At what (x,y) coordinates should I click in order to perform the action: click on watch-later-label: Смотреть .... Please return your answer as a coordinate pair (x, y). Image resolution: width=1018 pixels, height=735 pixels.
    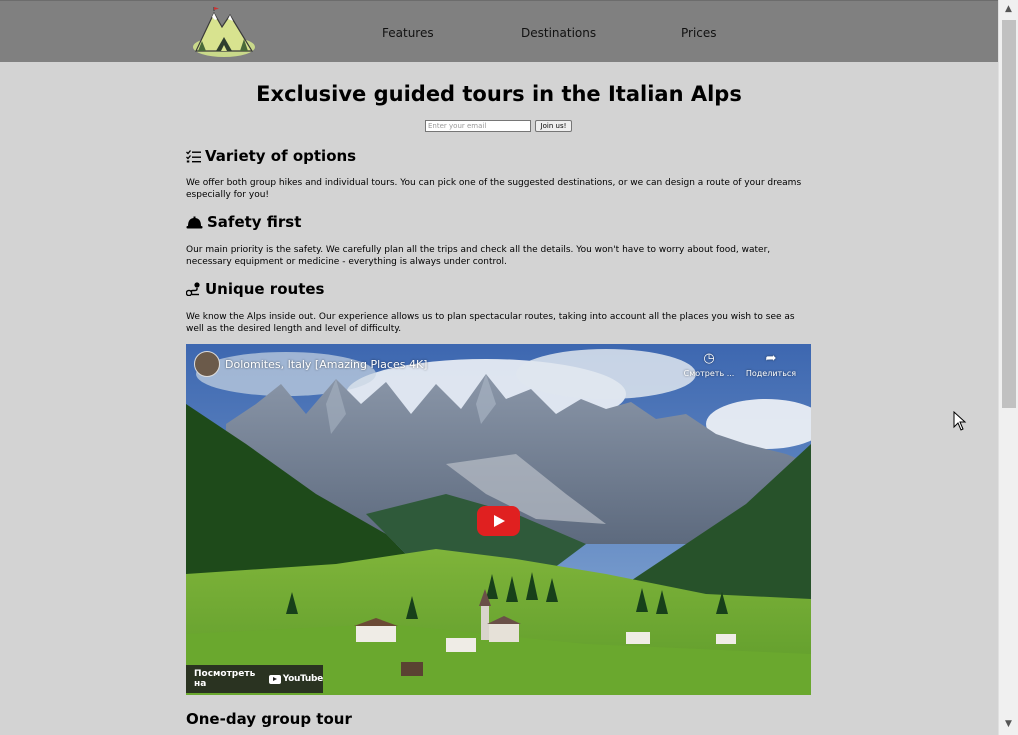
    Looking at the image, I should click on (709, 373).